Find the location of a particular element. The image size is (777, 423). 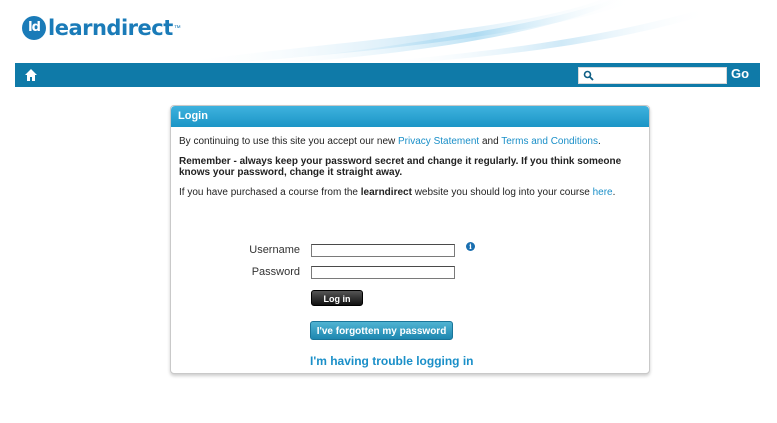

home-icon is located at coordinates (31, 75).